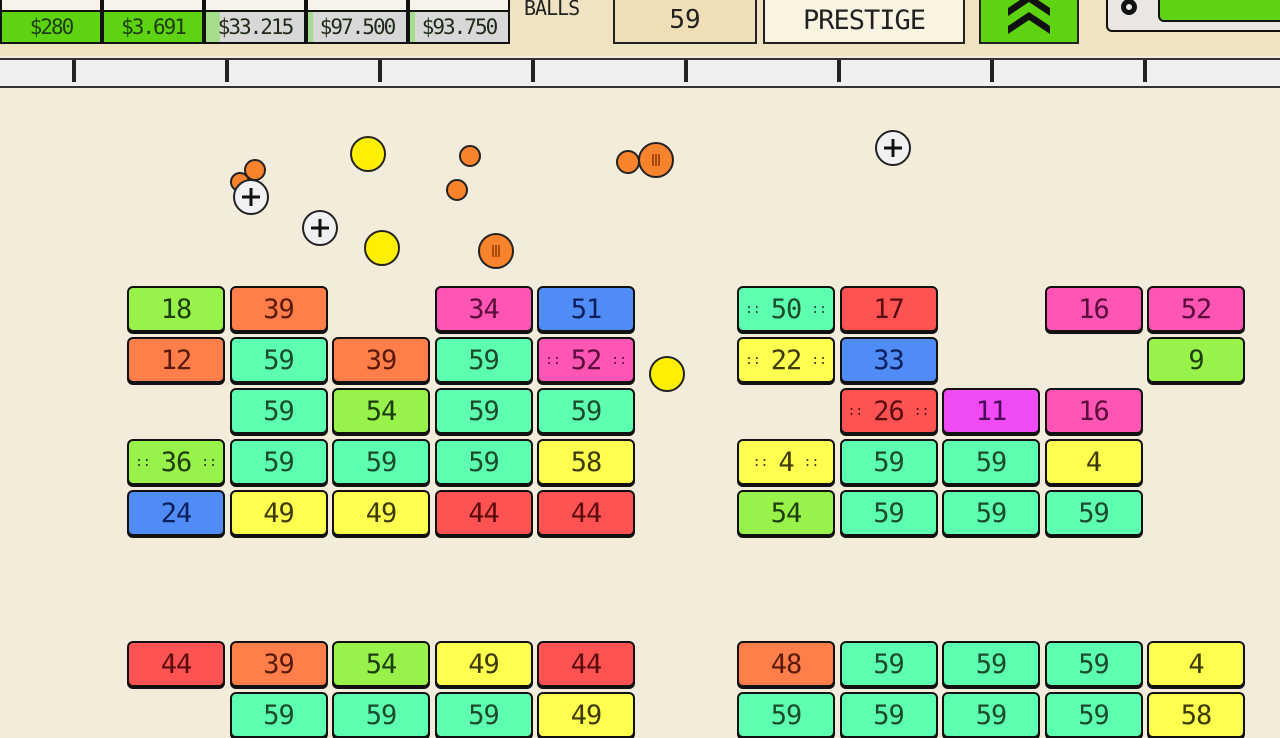 The image size is (1280, 738). I want to click on balls-label: BALLS, so click(552, 10).